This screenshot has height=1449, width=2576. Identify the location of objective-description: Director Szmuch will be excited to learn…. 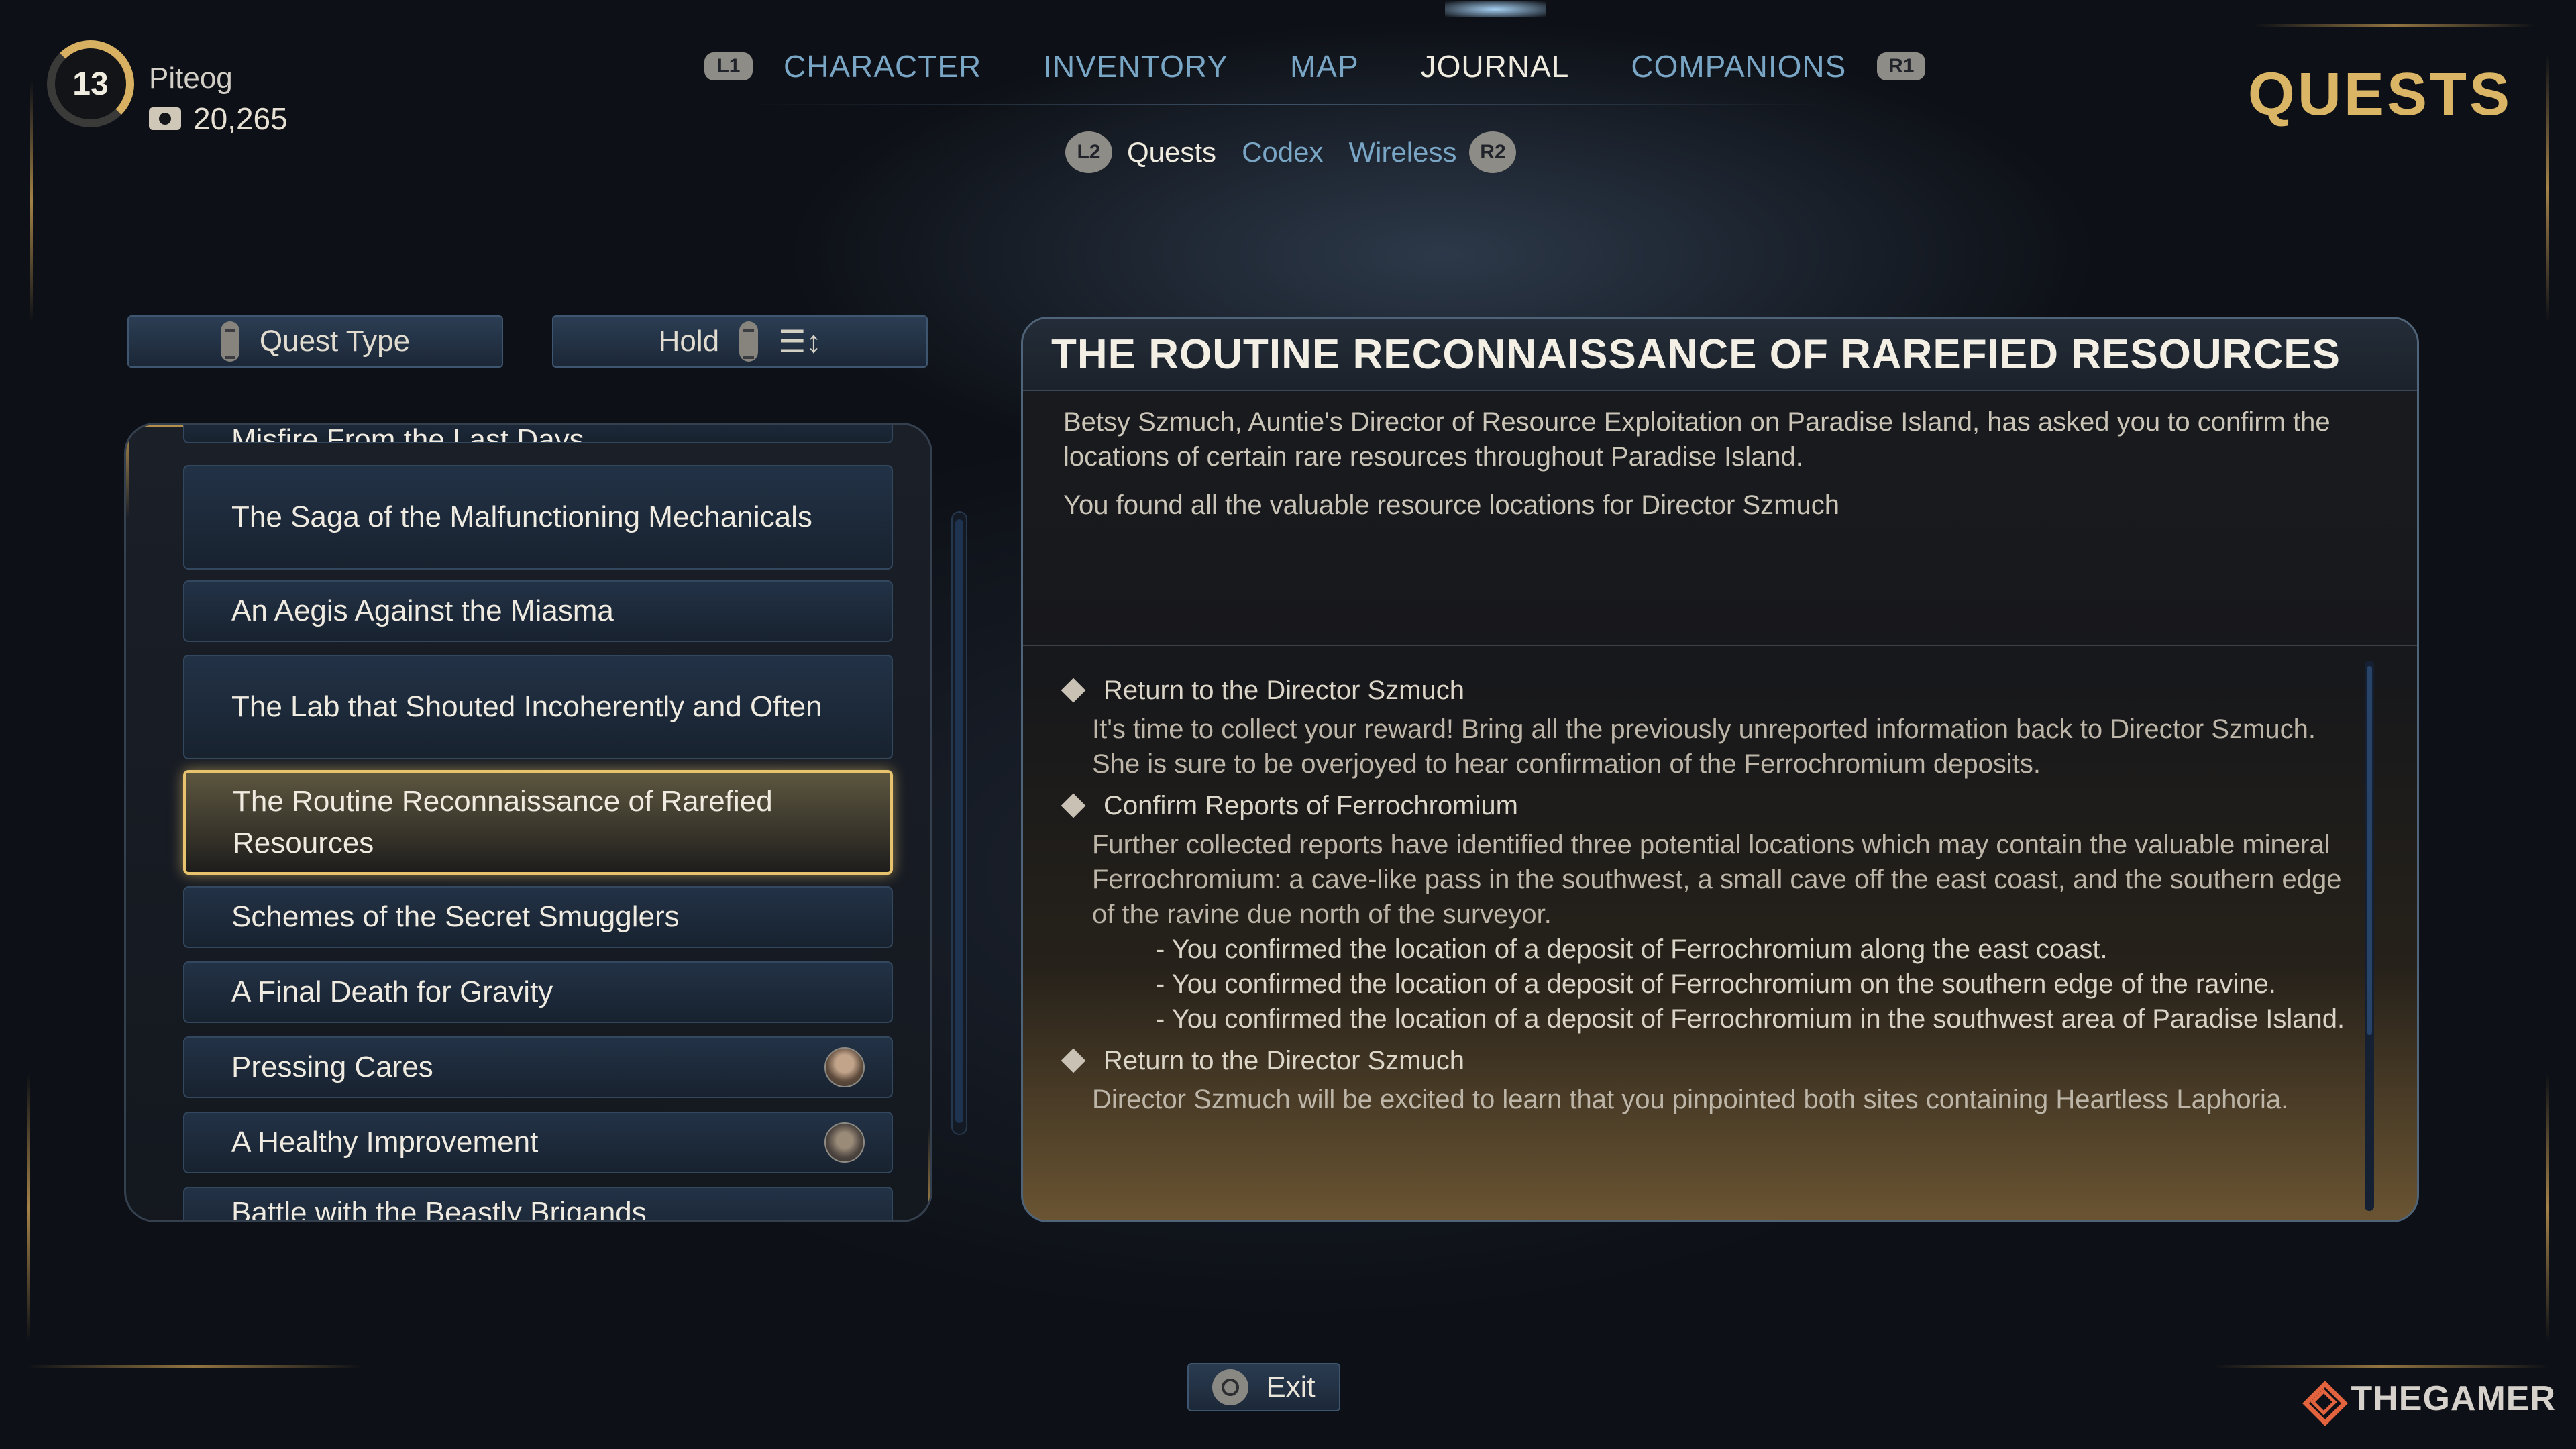
(1690, 1099).